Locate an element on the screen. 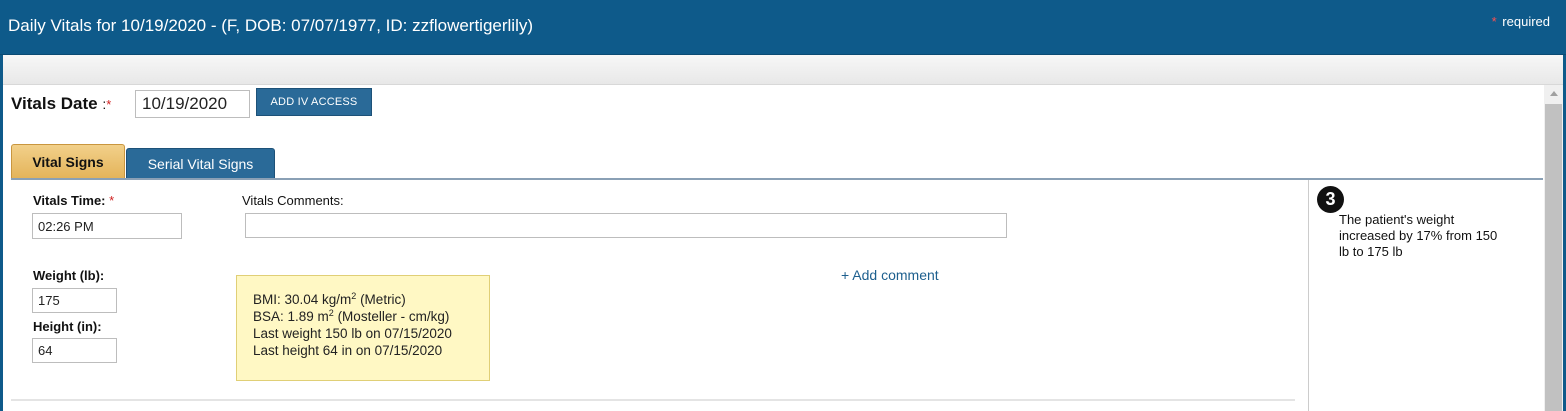 The width and height of the screenshot is (1566, 411). last-height-line: Last height 64 in on 07/15/2020 is located at coordinates (348, 350).